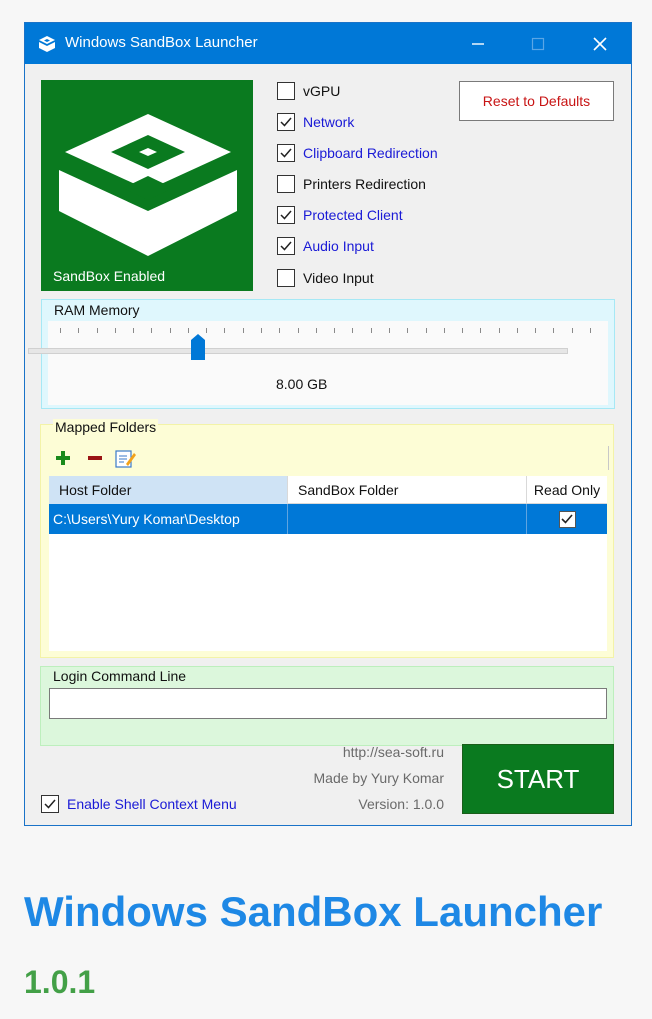  I want to click on option-network: Network, so click(315, 122).